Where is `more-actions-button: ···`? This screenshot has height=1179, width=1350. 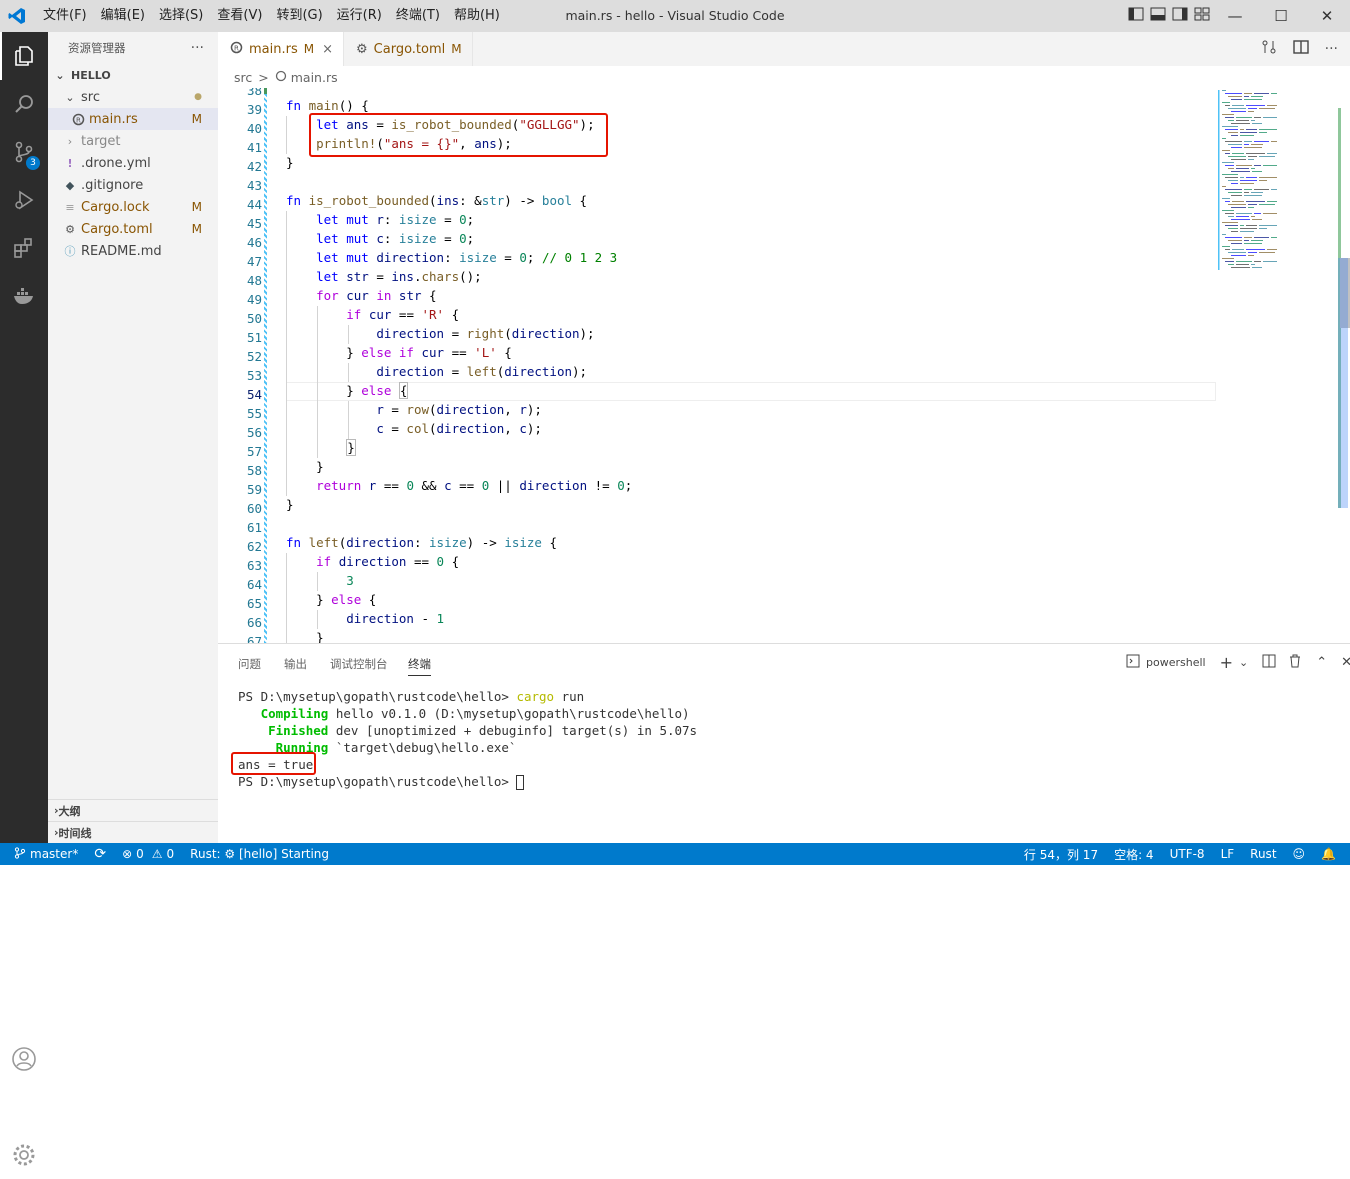
more-actions-button: ··· is located at coordinates (197, 48).